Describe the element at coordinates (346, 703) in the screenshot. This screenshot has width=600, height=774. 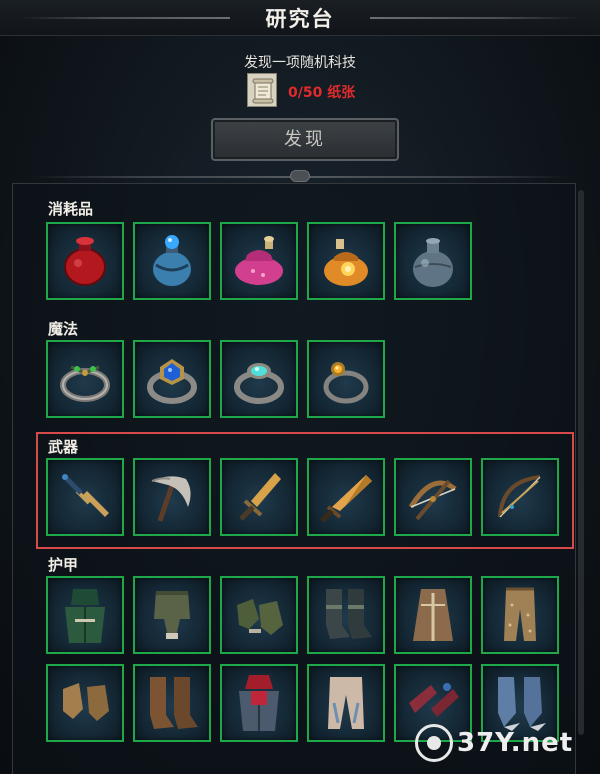
I see `white-pants-icon` at that location.